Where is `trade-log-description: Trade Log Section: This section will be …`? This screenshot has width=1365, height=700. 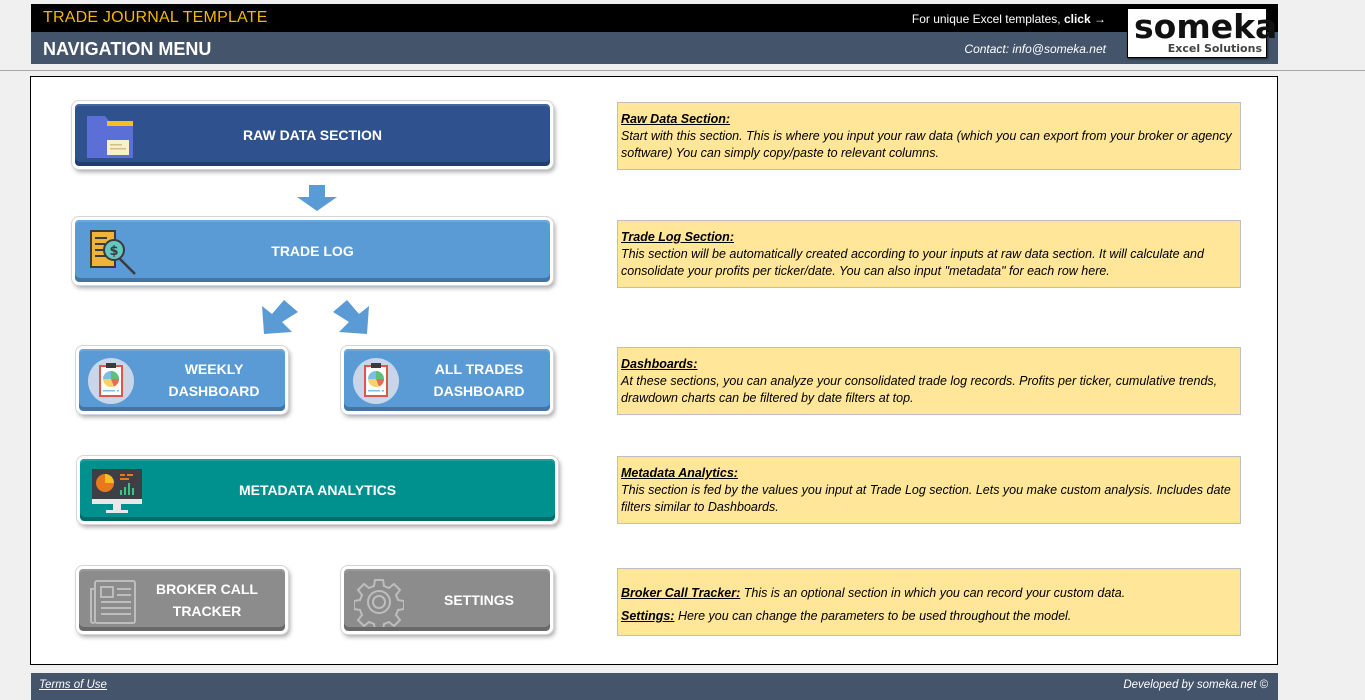
trade-log-description: Trade Log Section: This section will be … is located at coordinates (929, 254).